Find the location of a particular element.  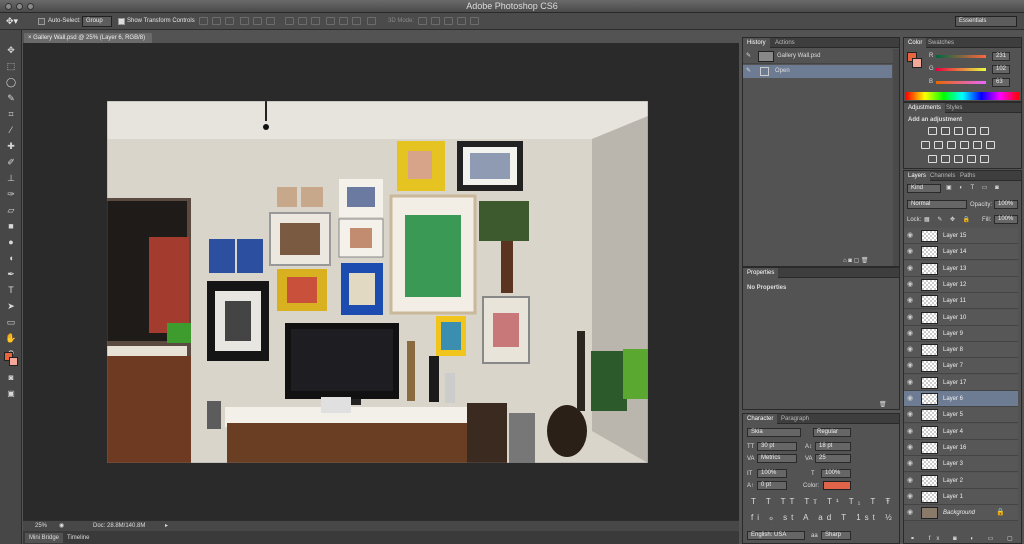

distribute-bottom-icon is located at coordinates (315, 21).